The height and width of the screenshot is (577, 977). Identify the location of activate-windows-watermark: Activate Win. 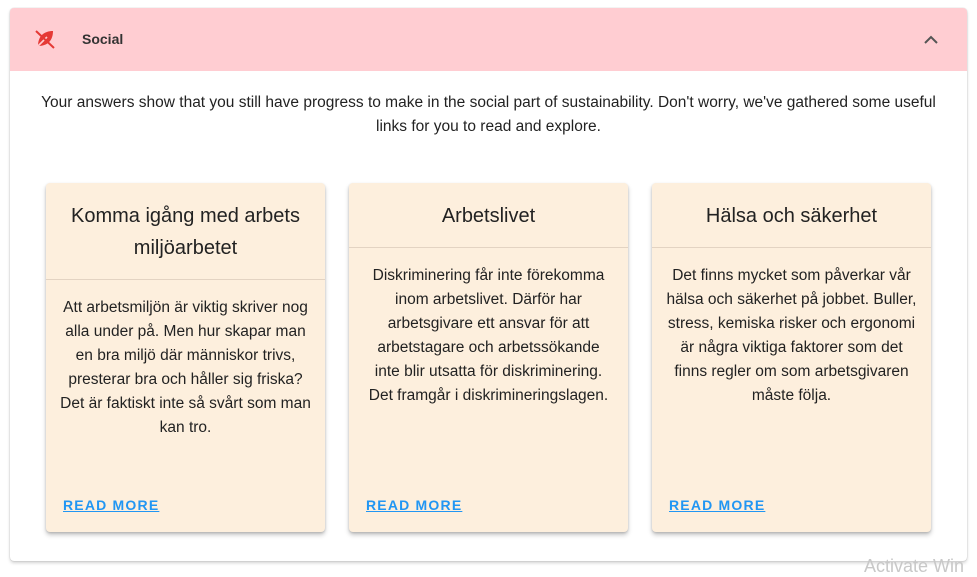
(914, 566).